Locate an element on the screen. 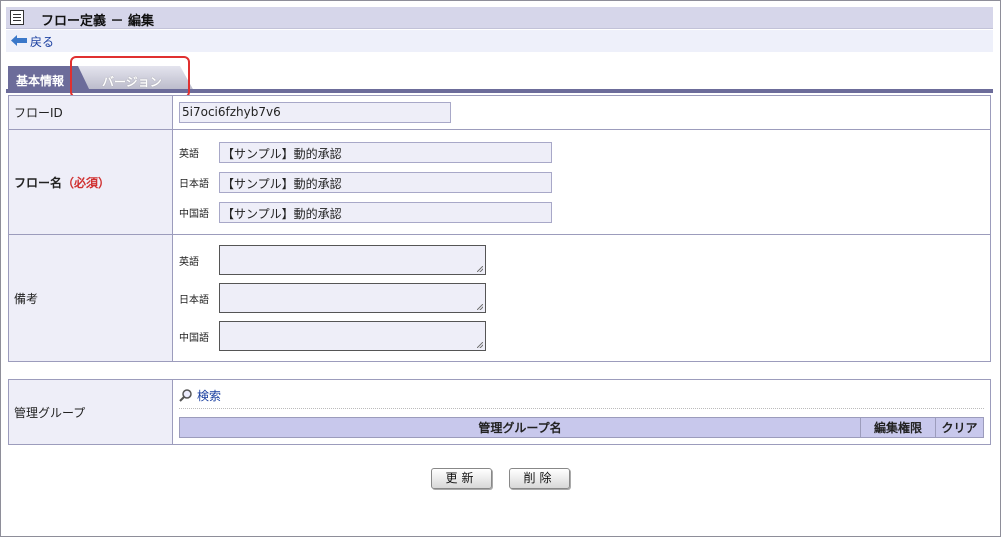 The image size is (1001, 537). flow-id-field: 5i7oci6fzhyb7v6 is located at coordinates (315, 112).